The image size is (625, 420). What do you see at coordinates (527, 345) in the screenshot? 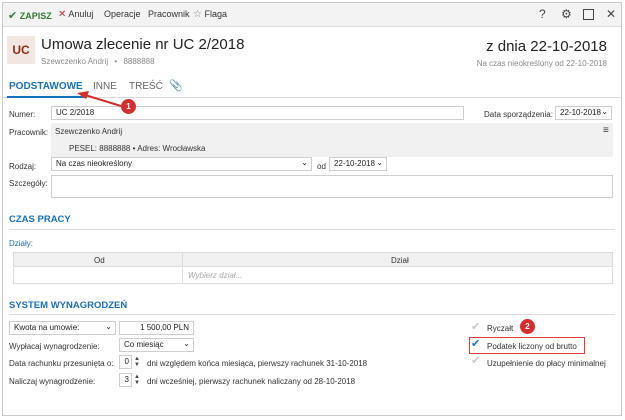
I see `highlight-box` at bounding box center [527, 345].